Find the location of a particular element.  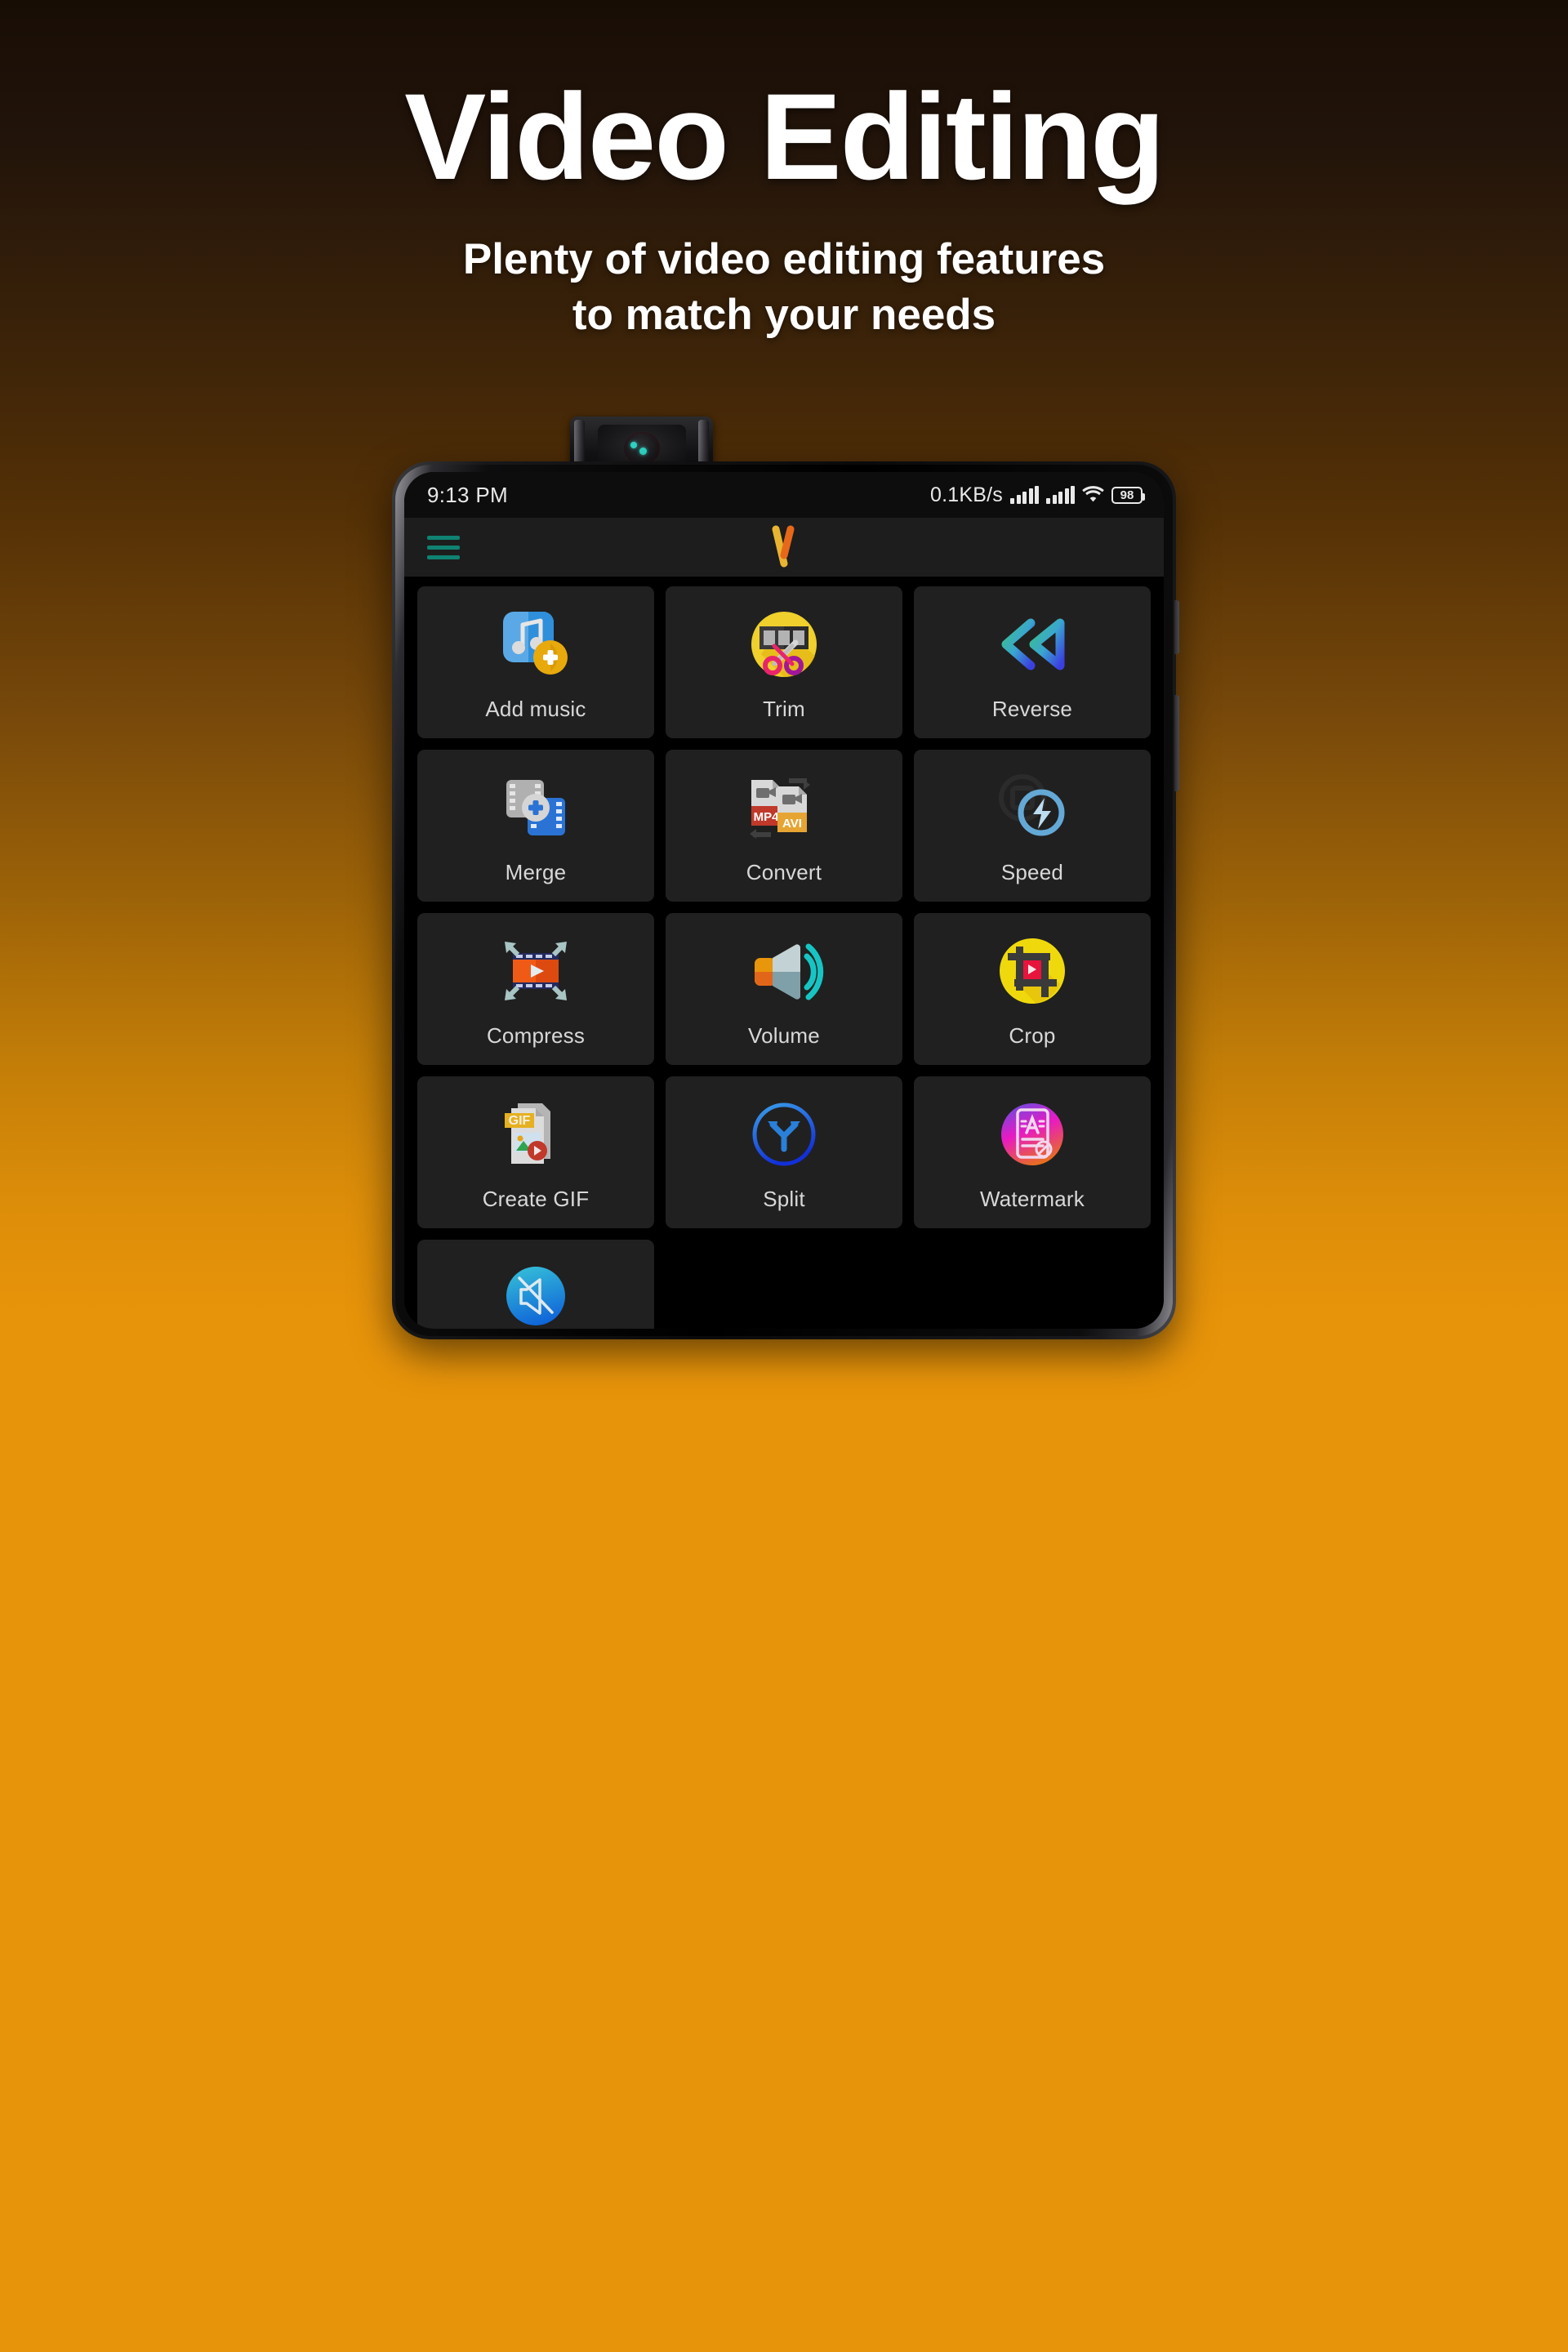

tile-split: Split is located at coordinates (783, 1152).